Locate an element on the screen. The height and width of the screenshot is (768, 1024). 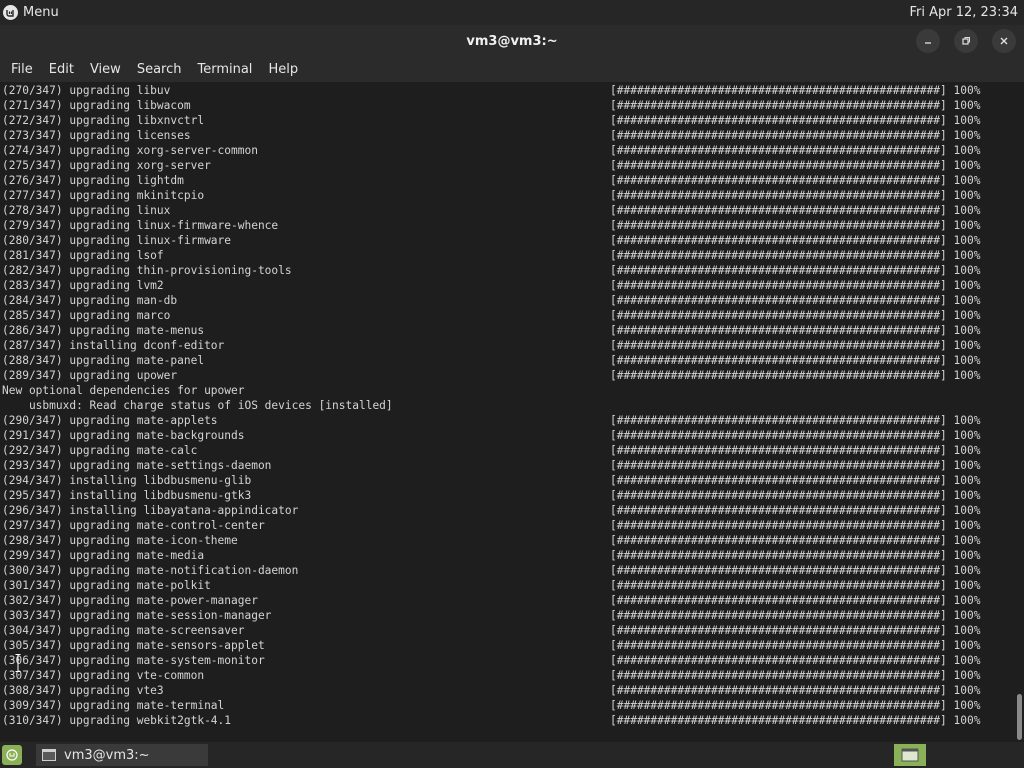
terminal-line-text: (281/347) upgrading lsof is located at coordinates (83, 255).